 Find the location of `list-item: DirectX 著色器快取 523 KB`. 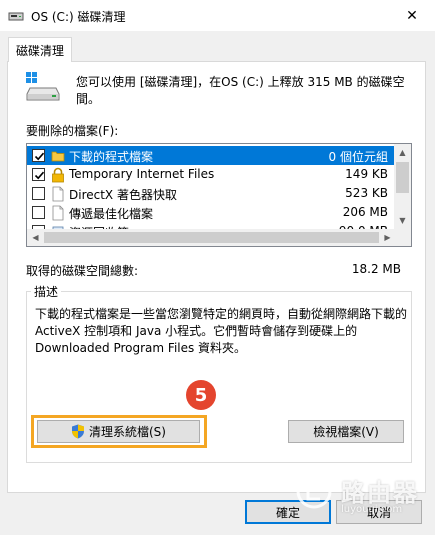

list-item: DirectX 著色器快取 523 KB is located at coordinates (211, 193).